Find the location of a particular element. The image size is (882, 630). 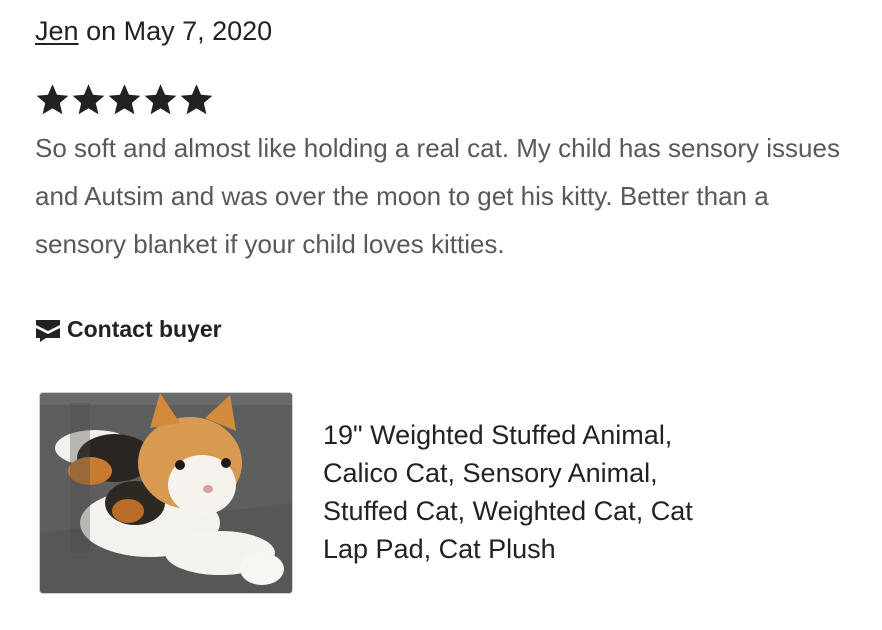

reviewer-name-link: Jen is located at coordinates (57, 31).